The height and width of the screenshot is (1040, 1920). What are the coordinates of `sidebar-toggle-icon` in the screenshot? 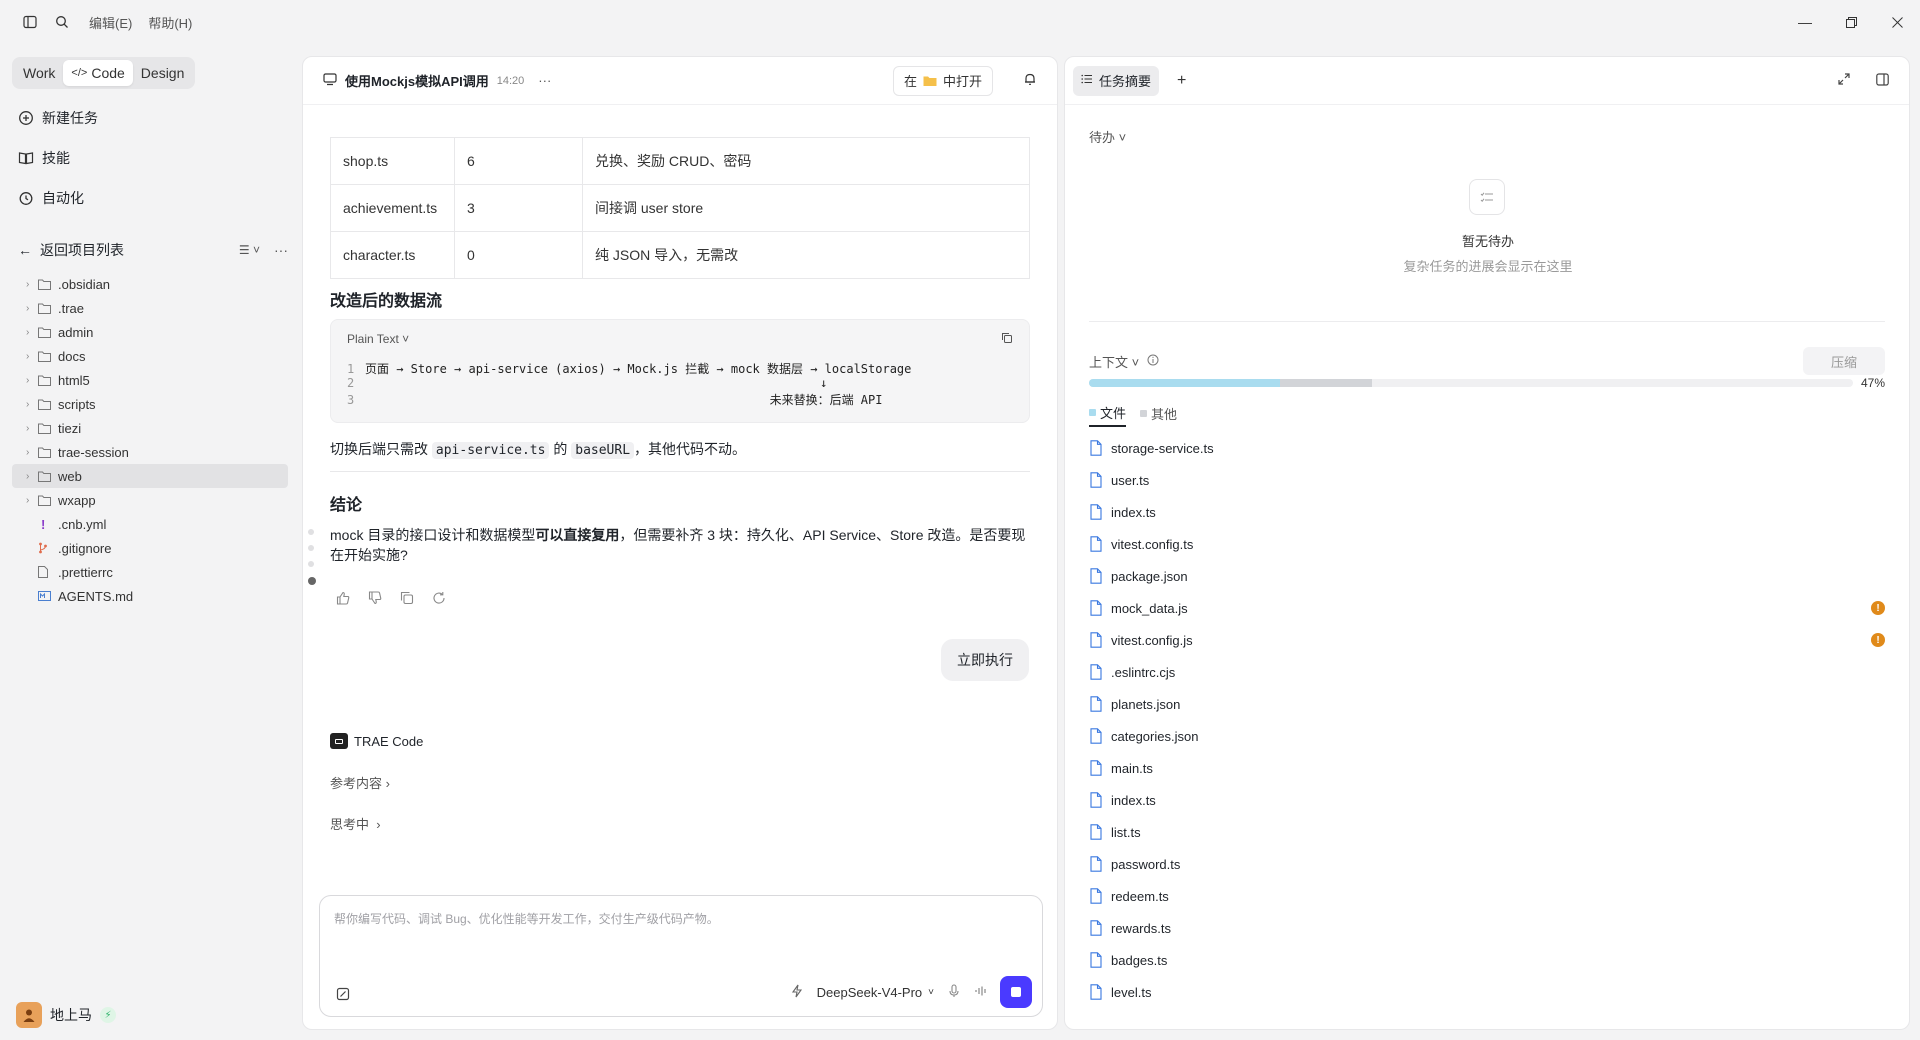 It's located at (30, 22).